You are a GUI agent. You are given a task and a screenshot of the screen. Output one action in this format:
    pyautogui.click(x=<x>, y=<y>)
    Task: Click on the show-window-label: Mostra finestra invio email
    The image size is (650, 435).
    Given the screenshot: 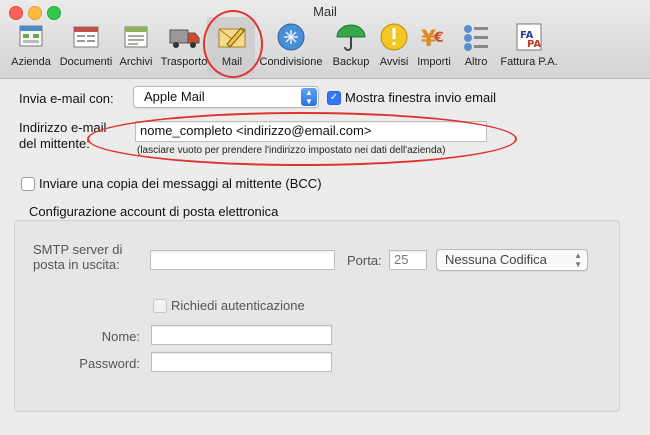 What is the action you would take?
    pyautogui.click(x=420, y=97)
    